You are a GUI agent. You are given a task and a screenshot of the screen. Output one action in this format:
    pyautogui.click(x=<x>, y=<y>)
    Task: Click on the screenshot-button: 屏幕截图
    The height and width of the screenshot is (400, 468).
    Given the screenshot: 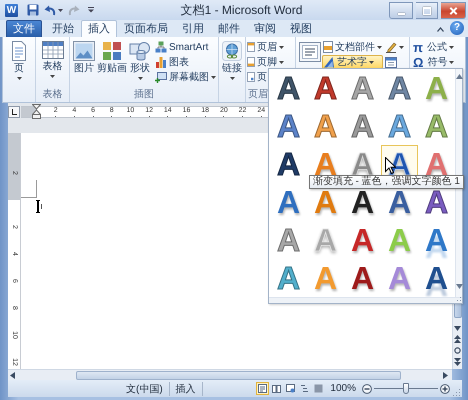 What is the action you would take?
    pyautogui.click(x=185, y=77)
    